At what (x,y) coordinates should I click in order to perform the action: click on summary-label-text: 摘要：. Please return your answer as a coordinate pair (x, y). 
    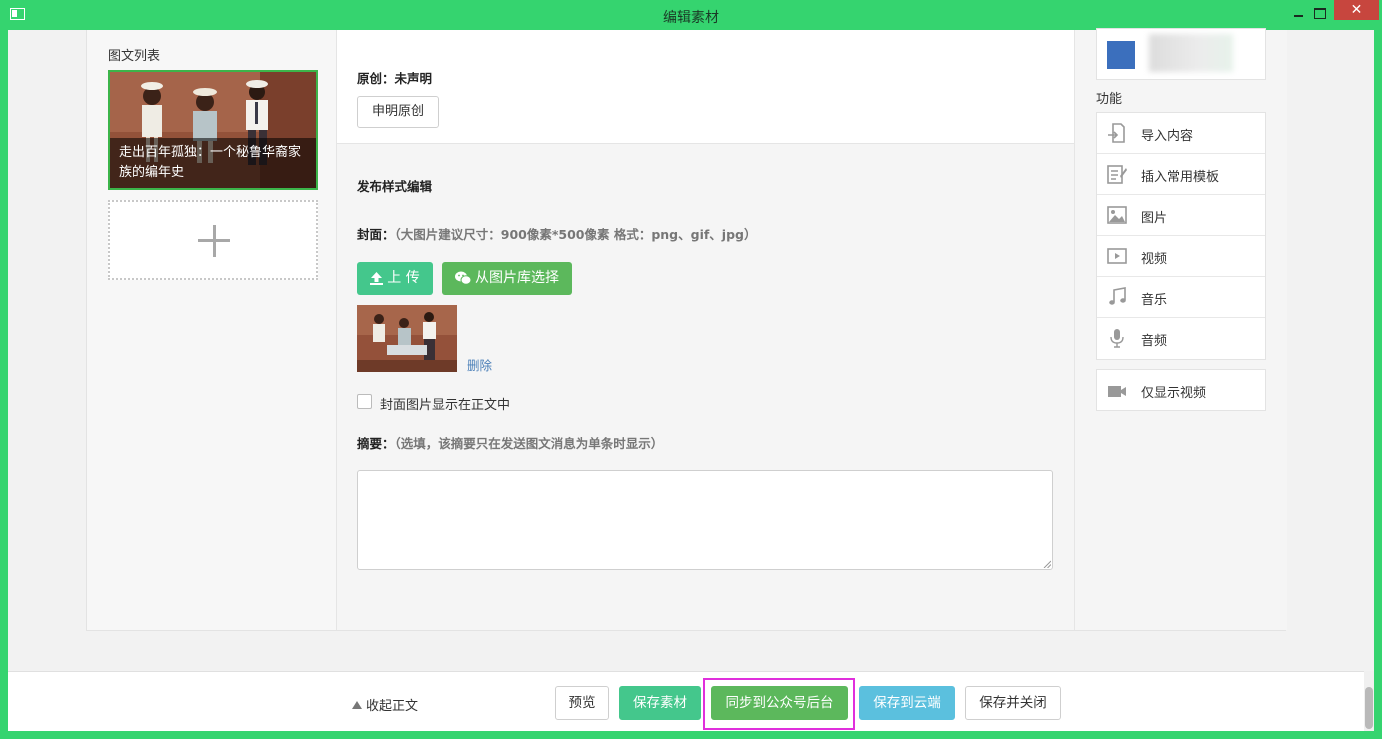
    Looking at the image, I should click on (376, 443).